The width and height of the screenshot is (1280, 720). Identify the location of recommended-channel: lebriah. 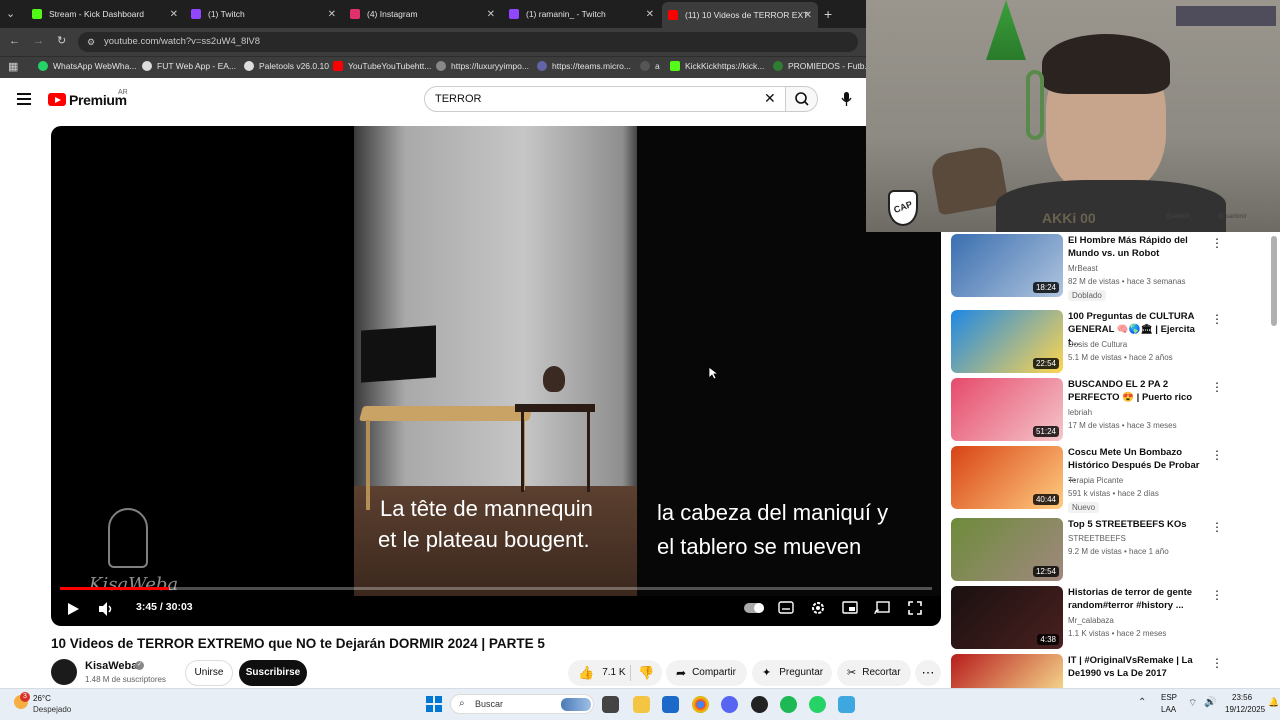
(1080, 412).